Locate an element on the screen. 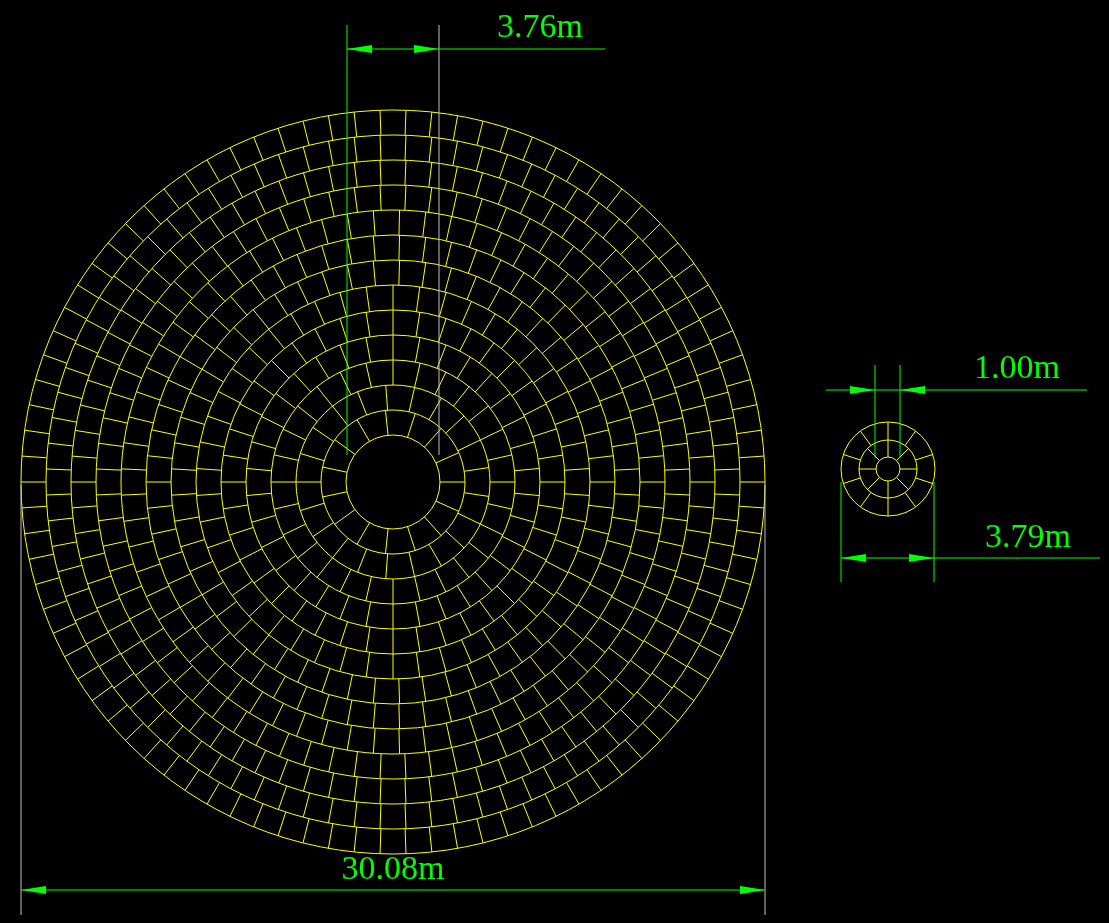 The width and height of the screenshot is (1109, 923). dimension-label: 1.00m is located at coordinates (1017, 366).